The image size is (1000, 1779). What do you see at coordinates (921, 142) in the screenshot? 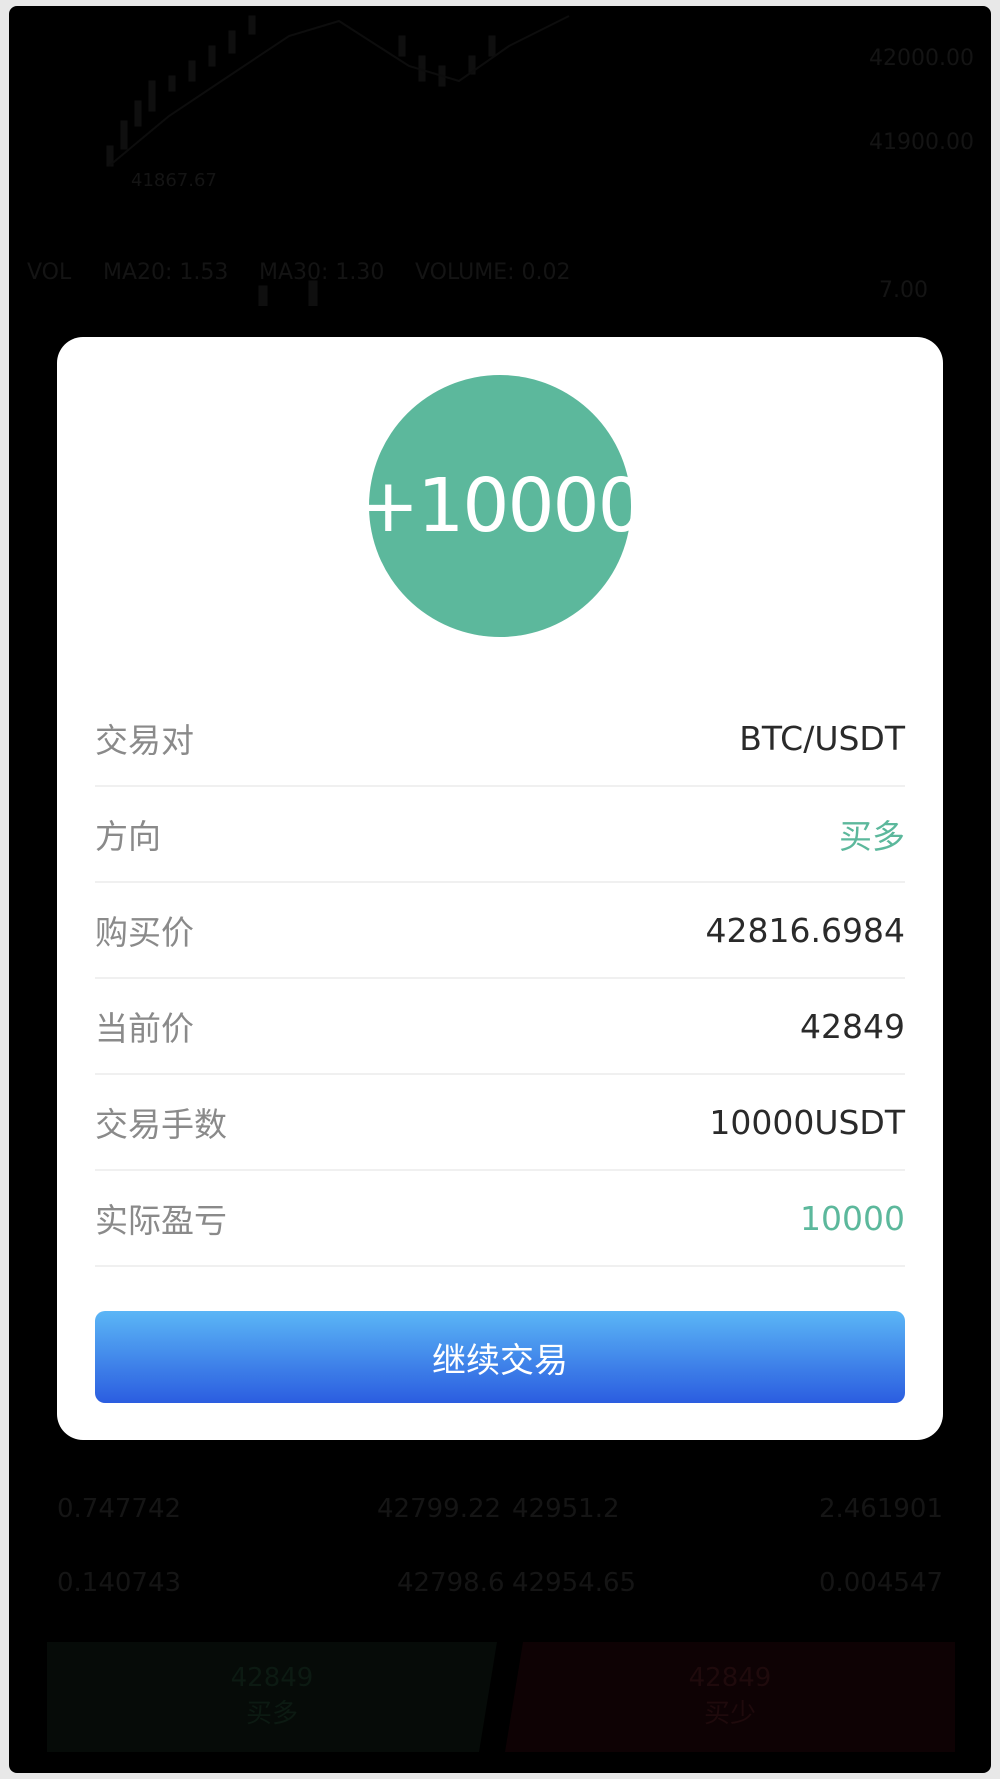
I see `price-axis-label: 41900.00` at bounding box center [921, 142].